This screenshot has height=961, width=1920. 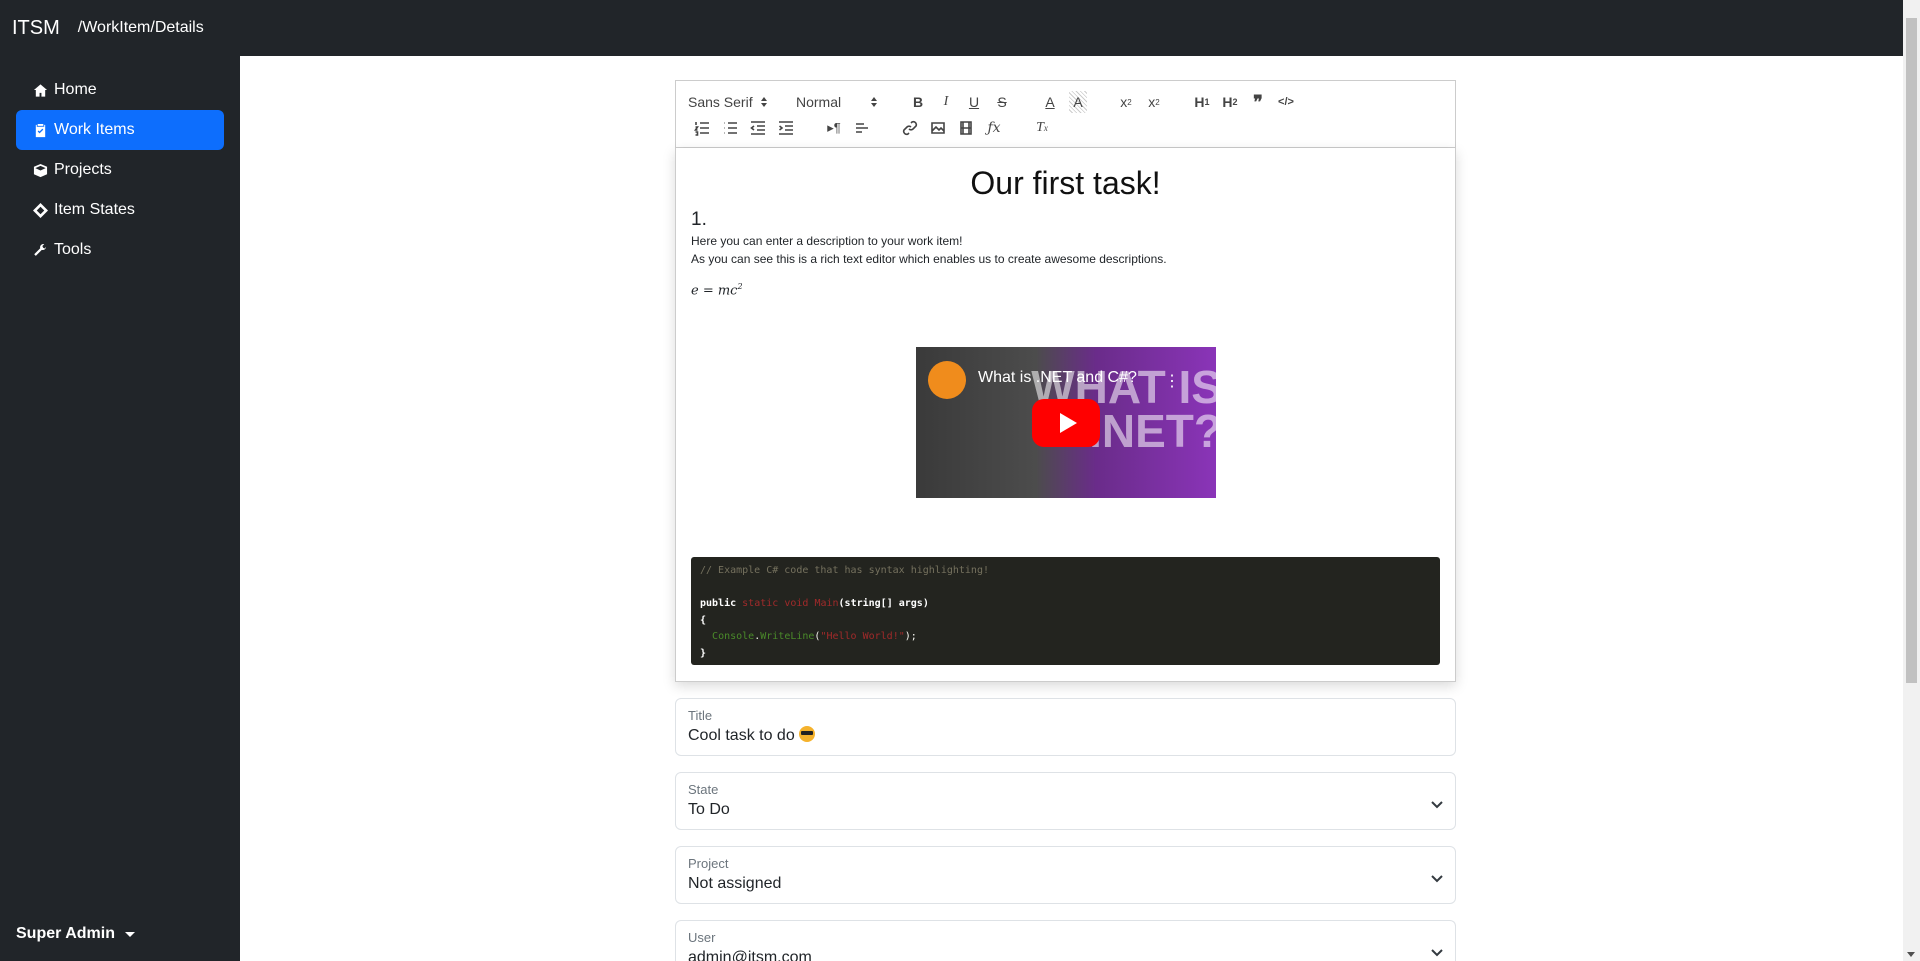 What do you see at coordinates (1057, 378) in the screenshot?
I see `video-title: What is .NET and C#?` at bounding box center [1057, 378].